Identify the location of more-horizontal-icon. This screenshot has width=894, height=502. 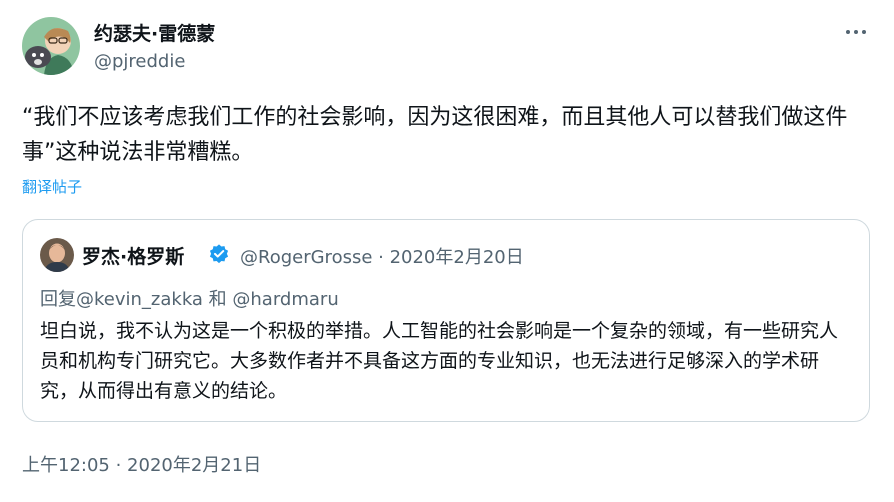
(848, 32).